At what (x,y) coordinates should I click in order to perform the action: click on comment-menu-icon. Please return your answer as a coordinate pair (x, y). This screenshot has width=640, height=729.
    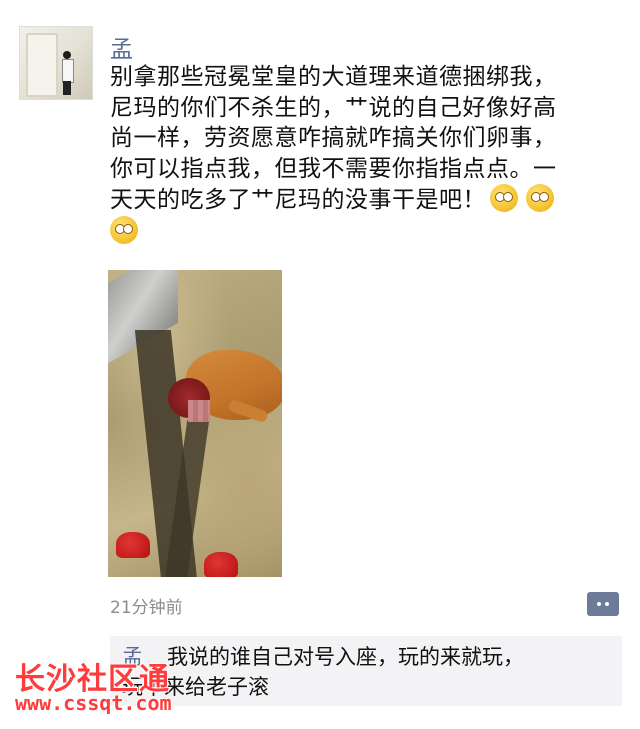
    Looking at the image, I should click on (603, 604).